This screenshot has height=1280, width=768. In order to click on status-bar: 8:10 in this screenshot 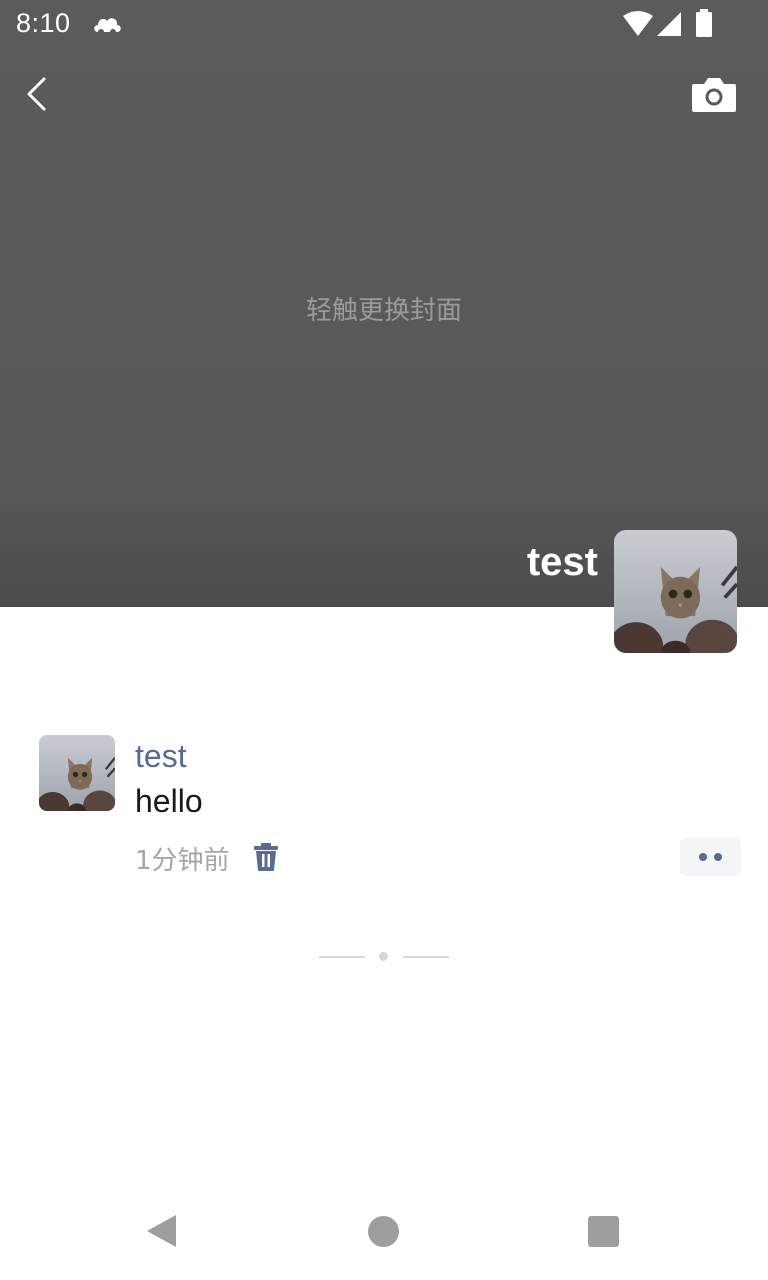, I will do `click(384, 24)`.